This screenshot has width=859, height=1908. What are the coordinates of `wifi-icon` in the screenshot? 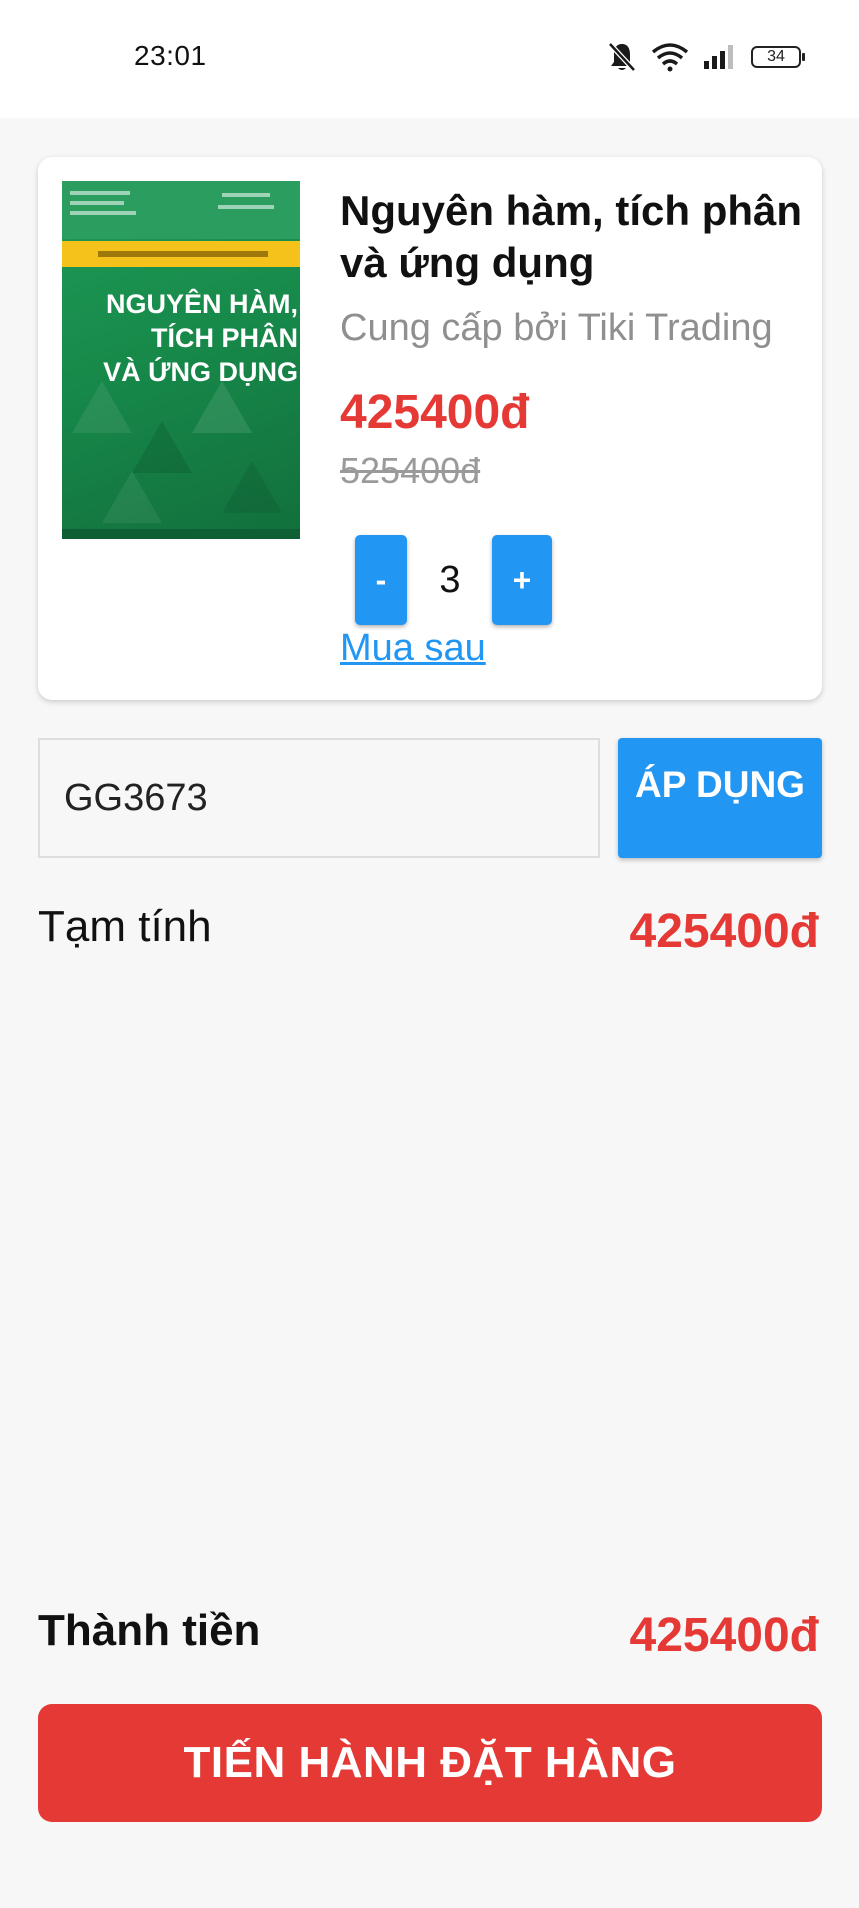 It's located at (670, 57).